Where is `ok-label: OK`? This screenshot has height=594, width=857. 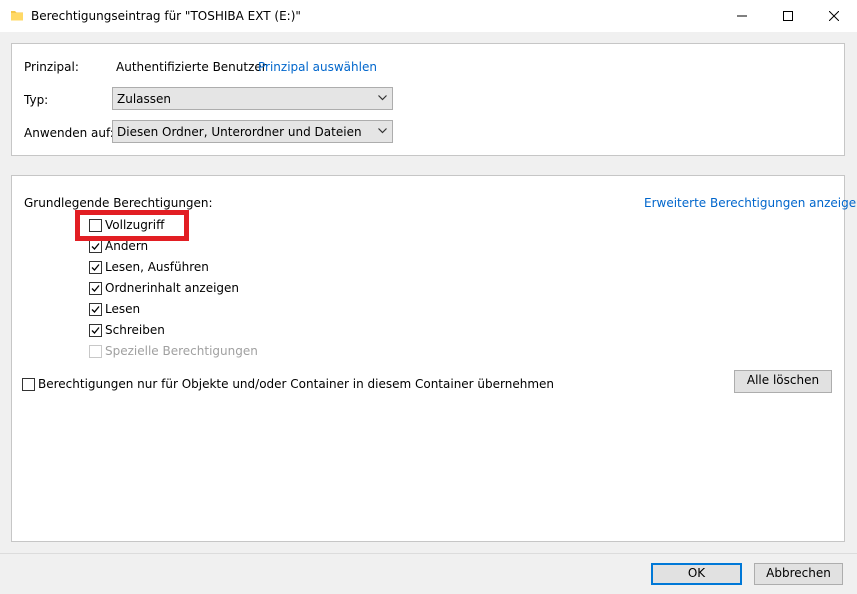 ok-label: OK is located at coordinates (696, 573).